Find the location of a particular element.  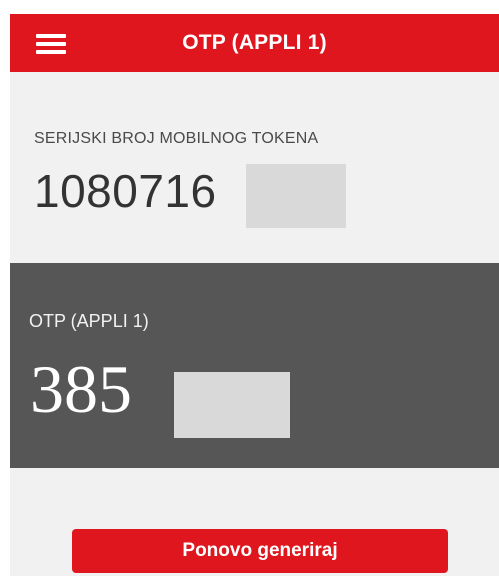

regenerate-button: Ponovo generiraj is located at coordinates (260, 551).